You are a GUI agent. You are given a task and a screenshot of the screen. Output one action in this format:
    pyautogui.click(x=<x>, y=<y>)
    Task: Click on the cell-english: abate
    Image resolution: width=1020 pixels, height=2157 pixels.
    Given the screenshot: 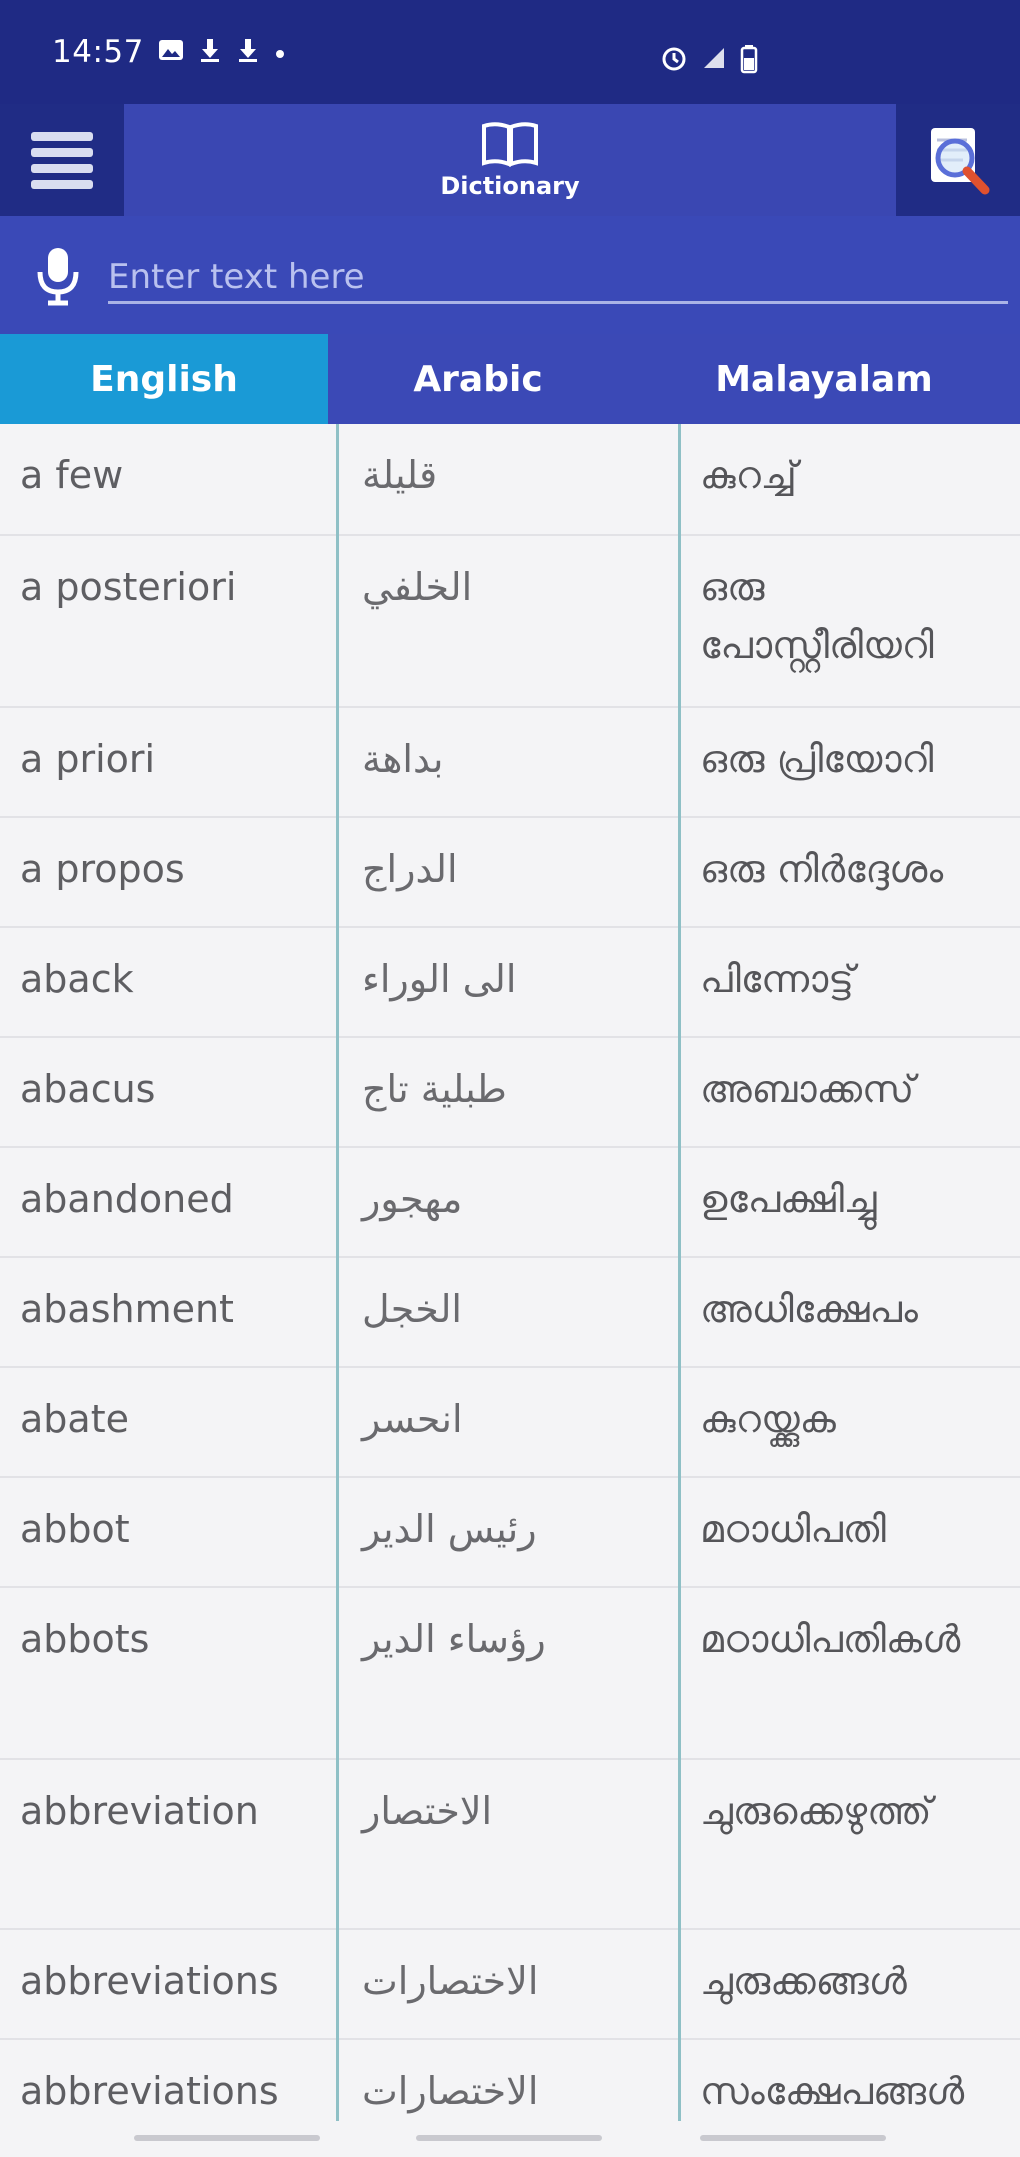 What is the action you would take?
    pyautogui.click(x=74, y=1419)
    